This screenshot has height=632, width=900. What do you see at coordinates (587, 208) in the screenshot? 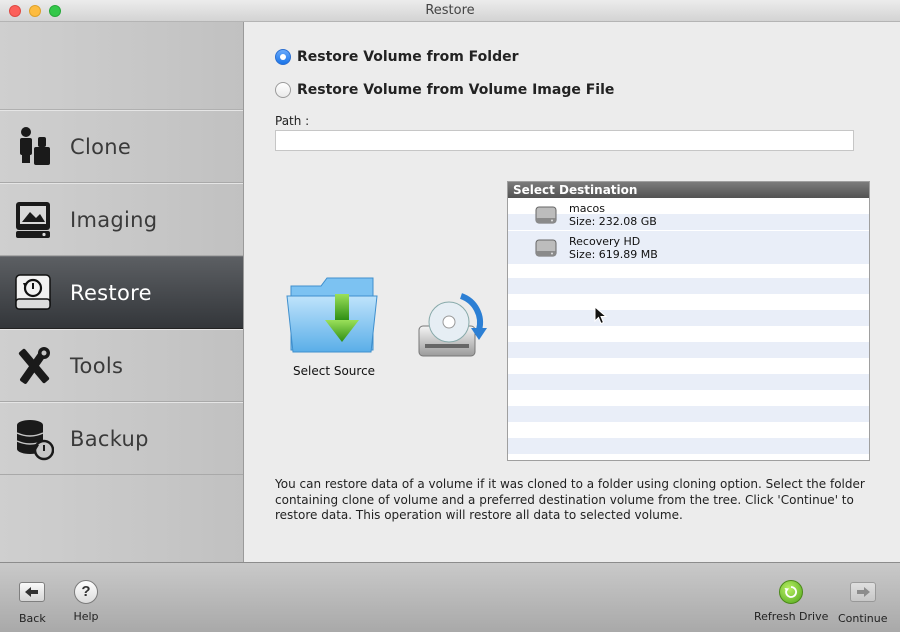
I see `volume-name: macos` at bounding box center [587, 208].